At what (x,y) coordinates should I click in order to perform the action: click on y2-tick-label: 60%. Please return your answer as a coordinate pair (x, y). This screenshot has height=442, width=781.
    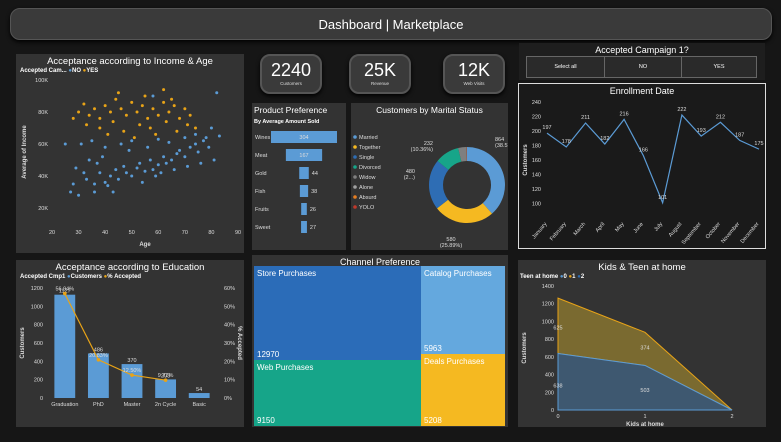
    Looking at the image, I should click on (229, 289).